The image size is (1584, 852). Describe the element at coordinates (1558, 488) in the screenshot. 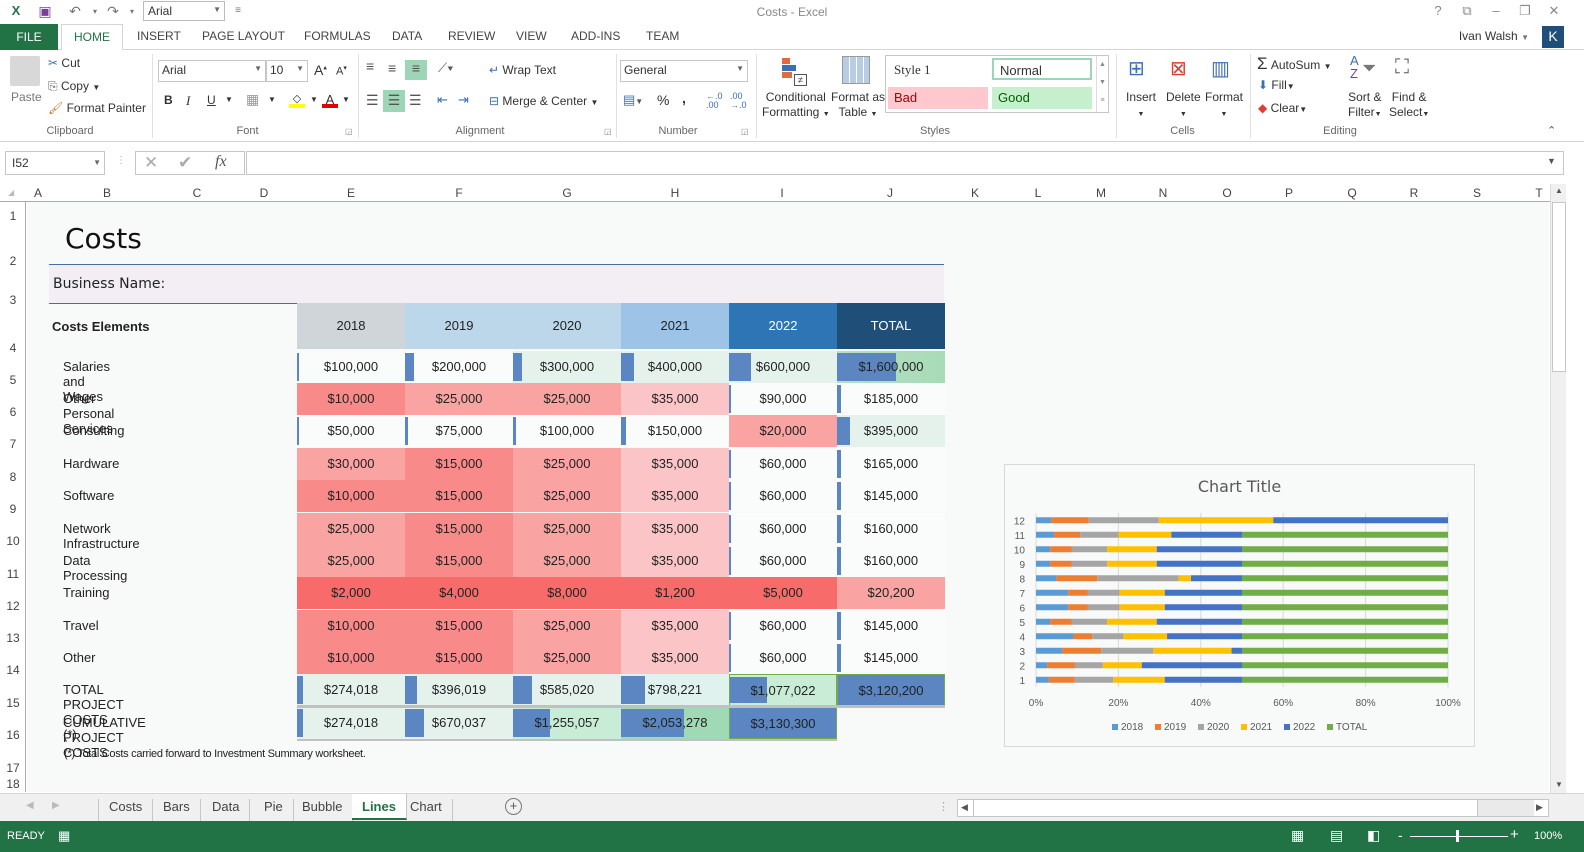

I see `vertical-scrollbar: ▲ ▼` at that location.